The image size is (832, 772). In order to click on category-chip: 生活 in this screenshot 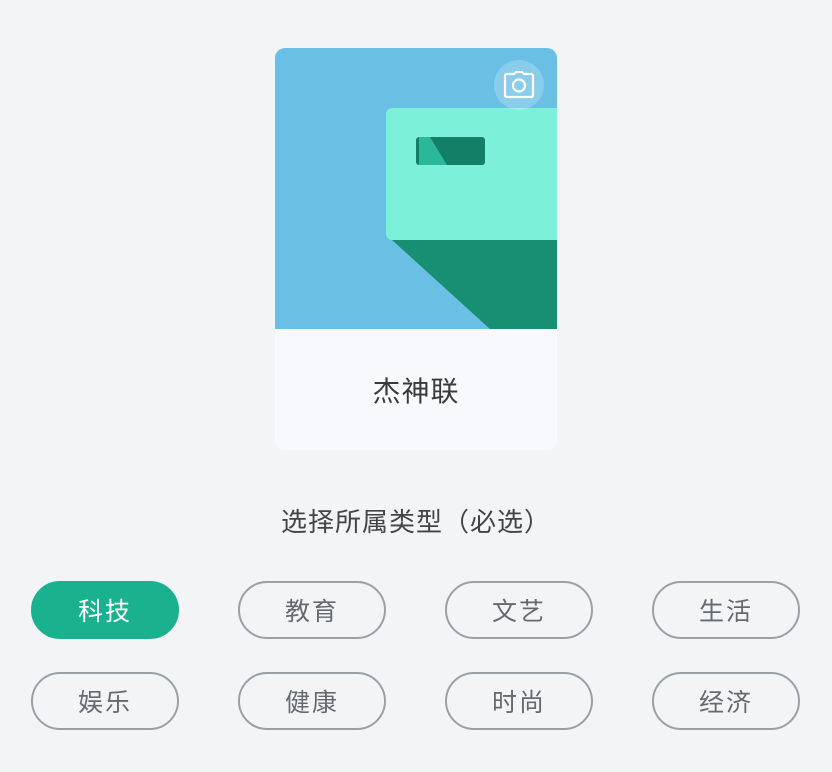, I will do `click(726, 610)`.